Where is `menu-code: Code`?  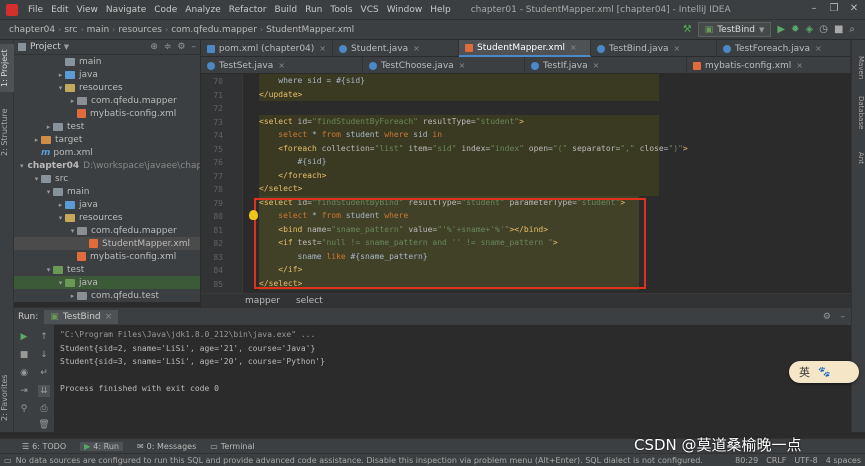
menu-code: Code is located at coordinates (165, 10).